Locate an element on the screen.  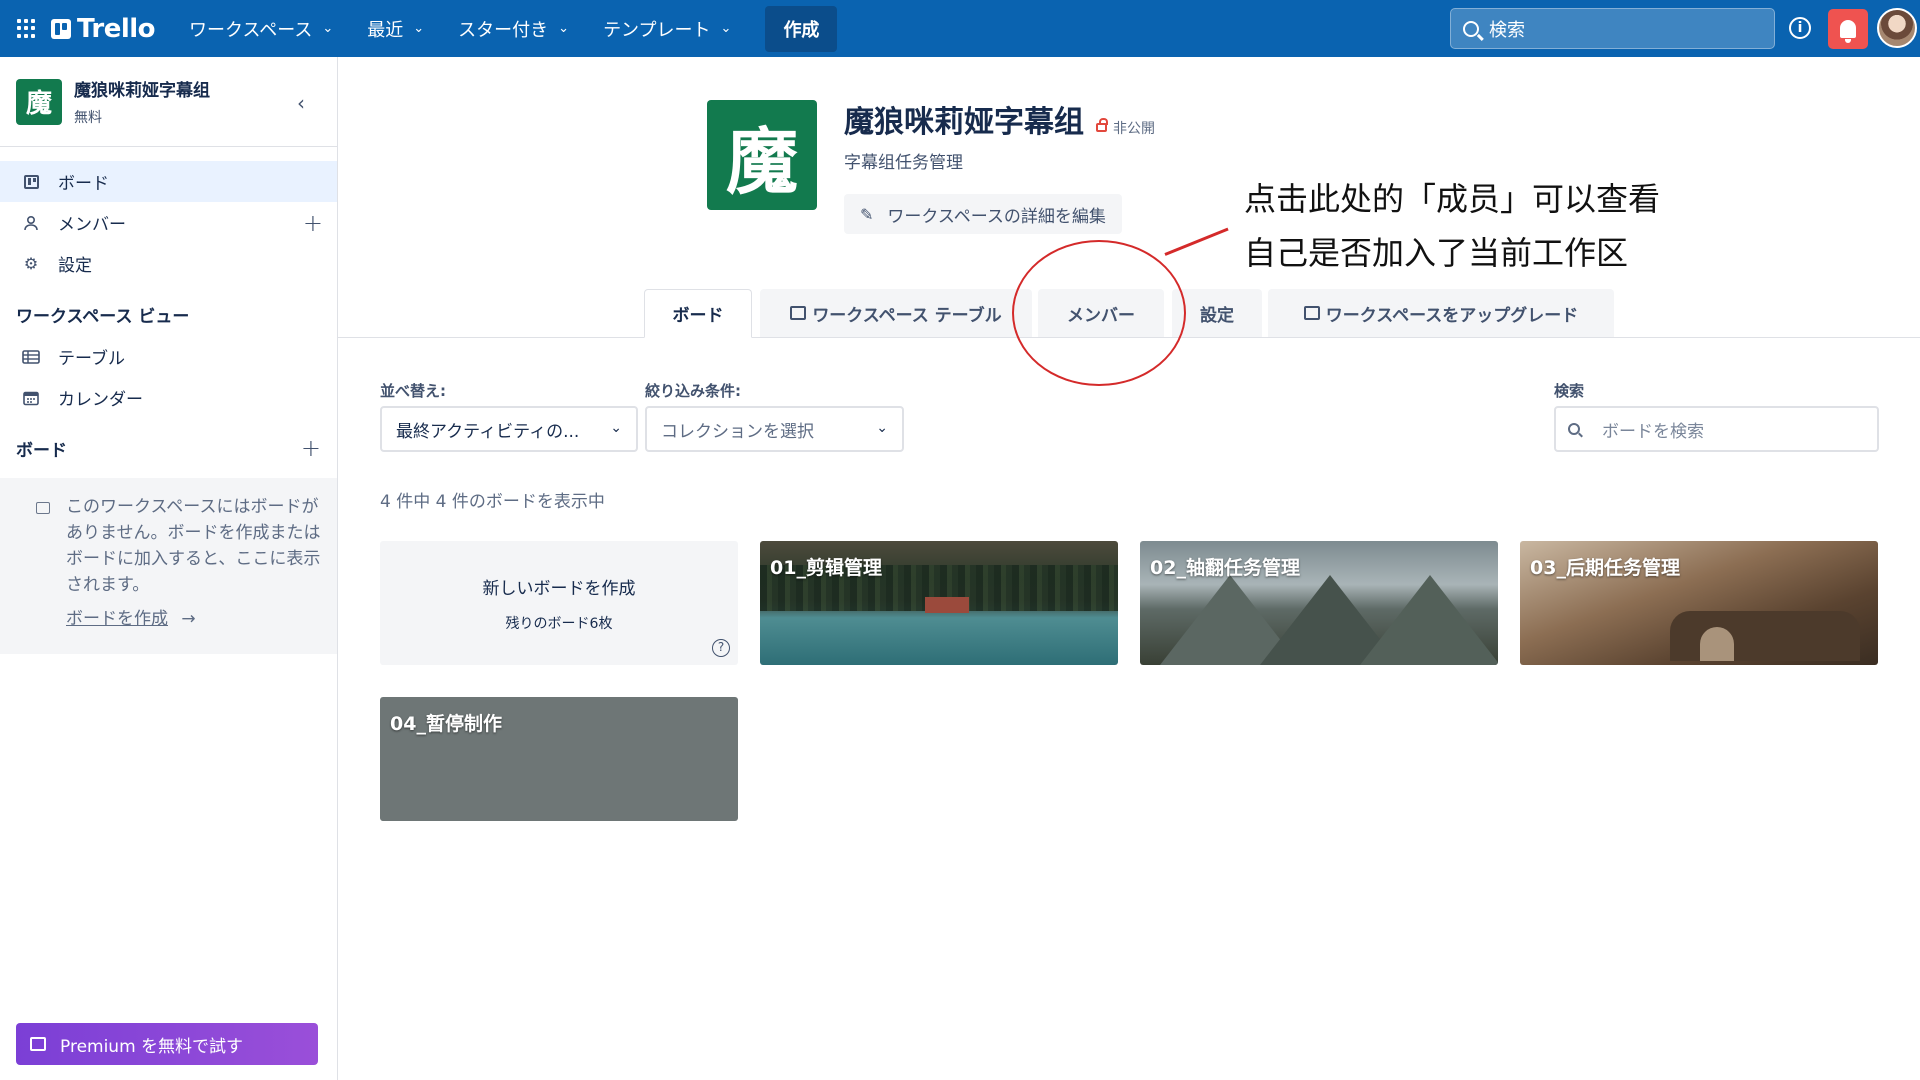
apps-grid-icon is located at coordinates (27, 28).